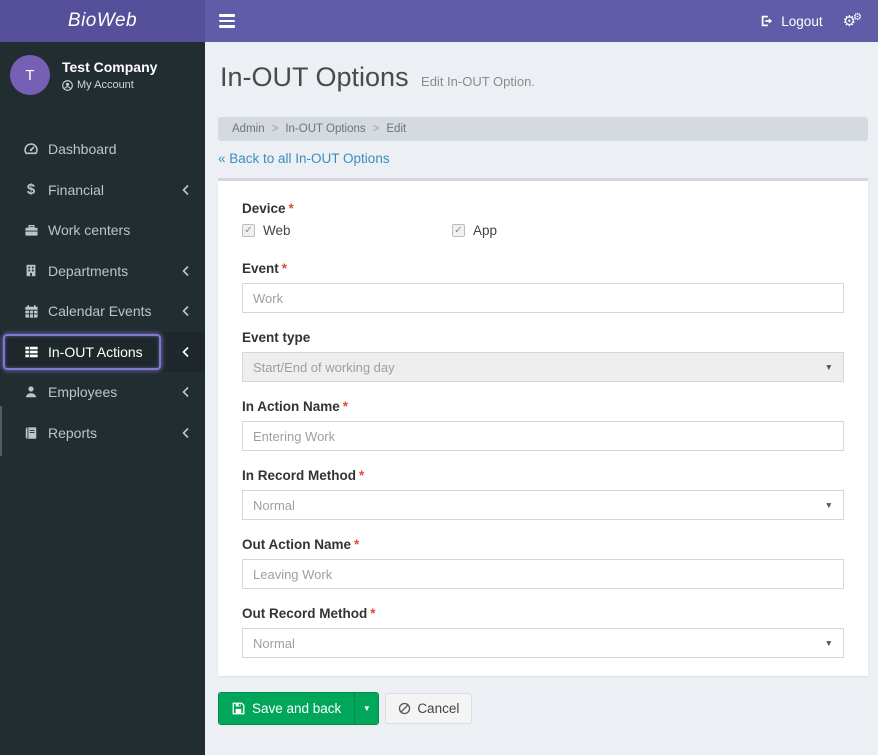 The image size is (878, 755). I want to click on event-type-select: Start/End of working day ▼, so click(543, 367).